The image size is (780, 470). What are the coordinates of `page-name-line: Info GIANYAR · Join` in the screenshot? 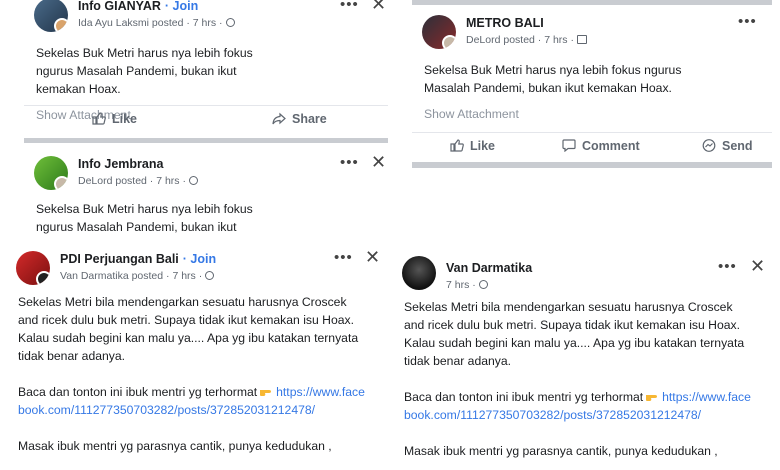 It's located at (138, 6).